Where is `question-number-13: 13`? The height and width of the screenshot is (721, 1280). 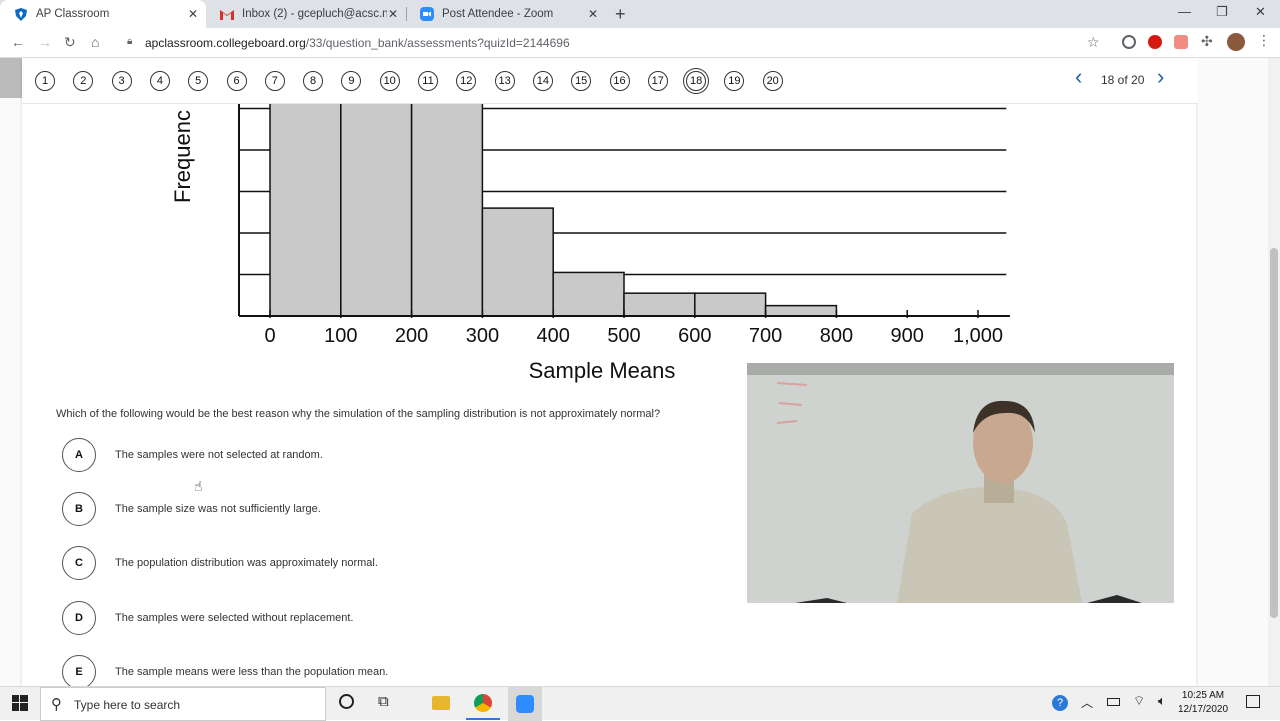 question-number-13: 13 is located at coordinates (504, 81).